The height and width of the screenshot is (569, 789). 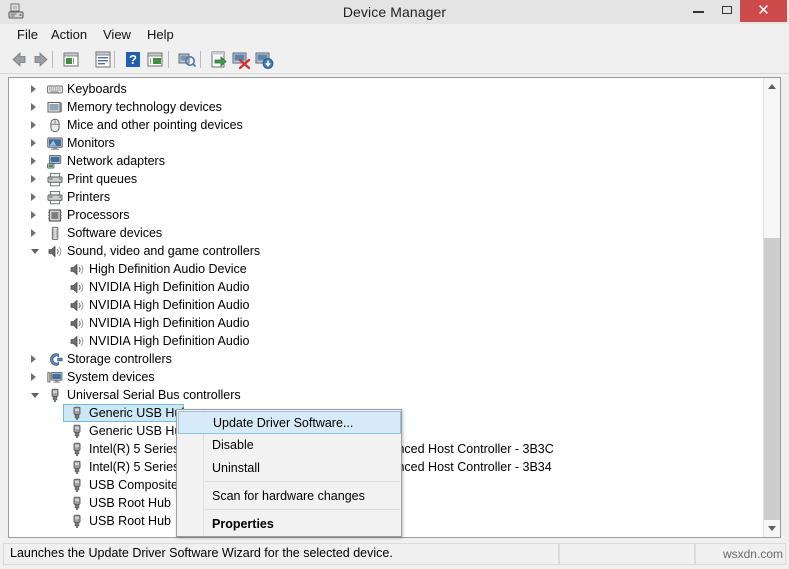 What do you see at coordinates (116, 161) in the screenshot?
I see `device-tree-row-label: Network adapters` at bounding box center [116, 161].